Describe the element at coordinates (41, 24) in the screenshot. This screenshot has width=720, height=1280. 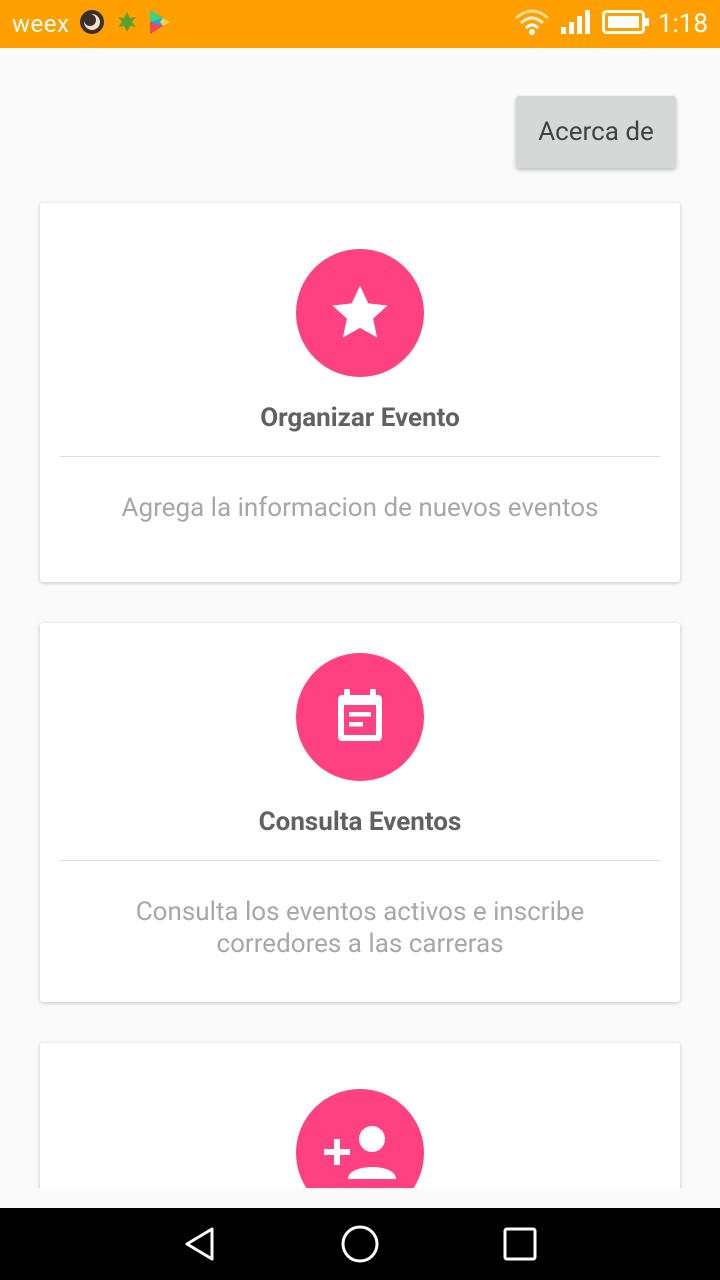
I see `carrier-label: weex` at that location.